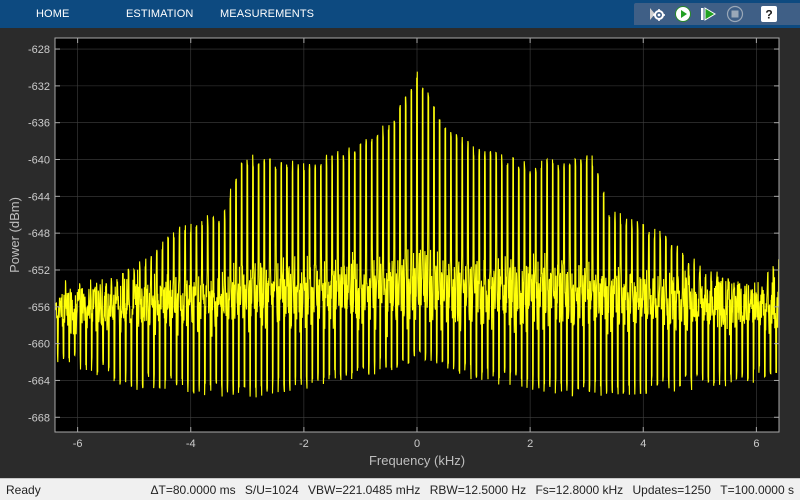 The image size is (800, 500). What do you see at coordinates (364, 490) in the screenshot?
I see `status-vbw: VBW=221.0485 mHz` at bounding box center [364, 490].